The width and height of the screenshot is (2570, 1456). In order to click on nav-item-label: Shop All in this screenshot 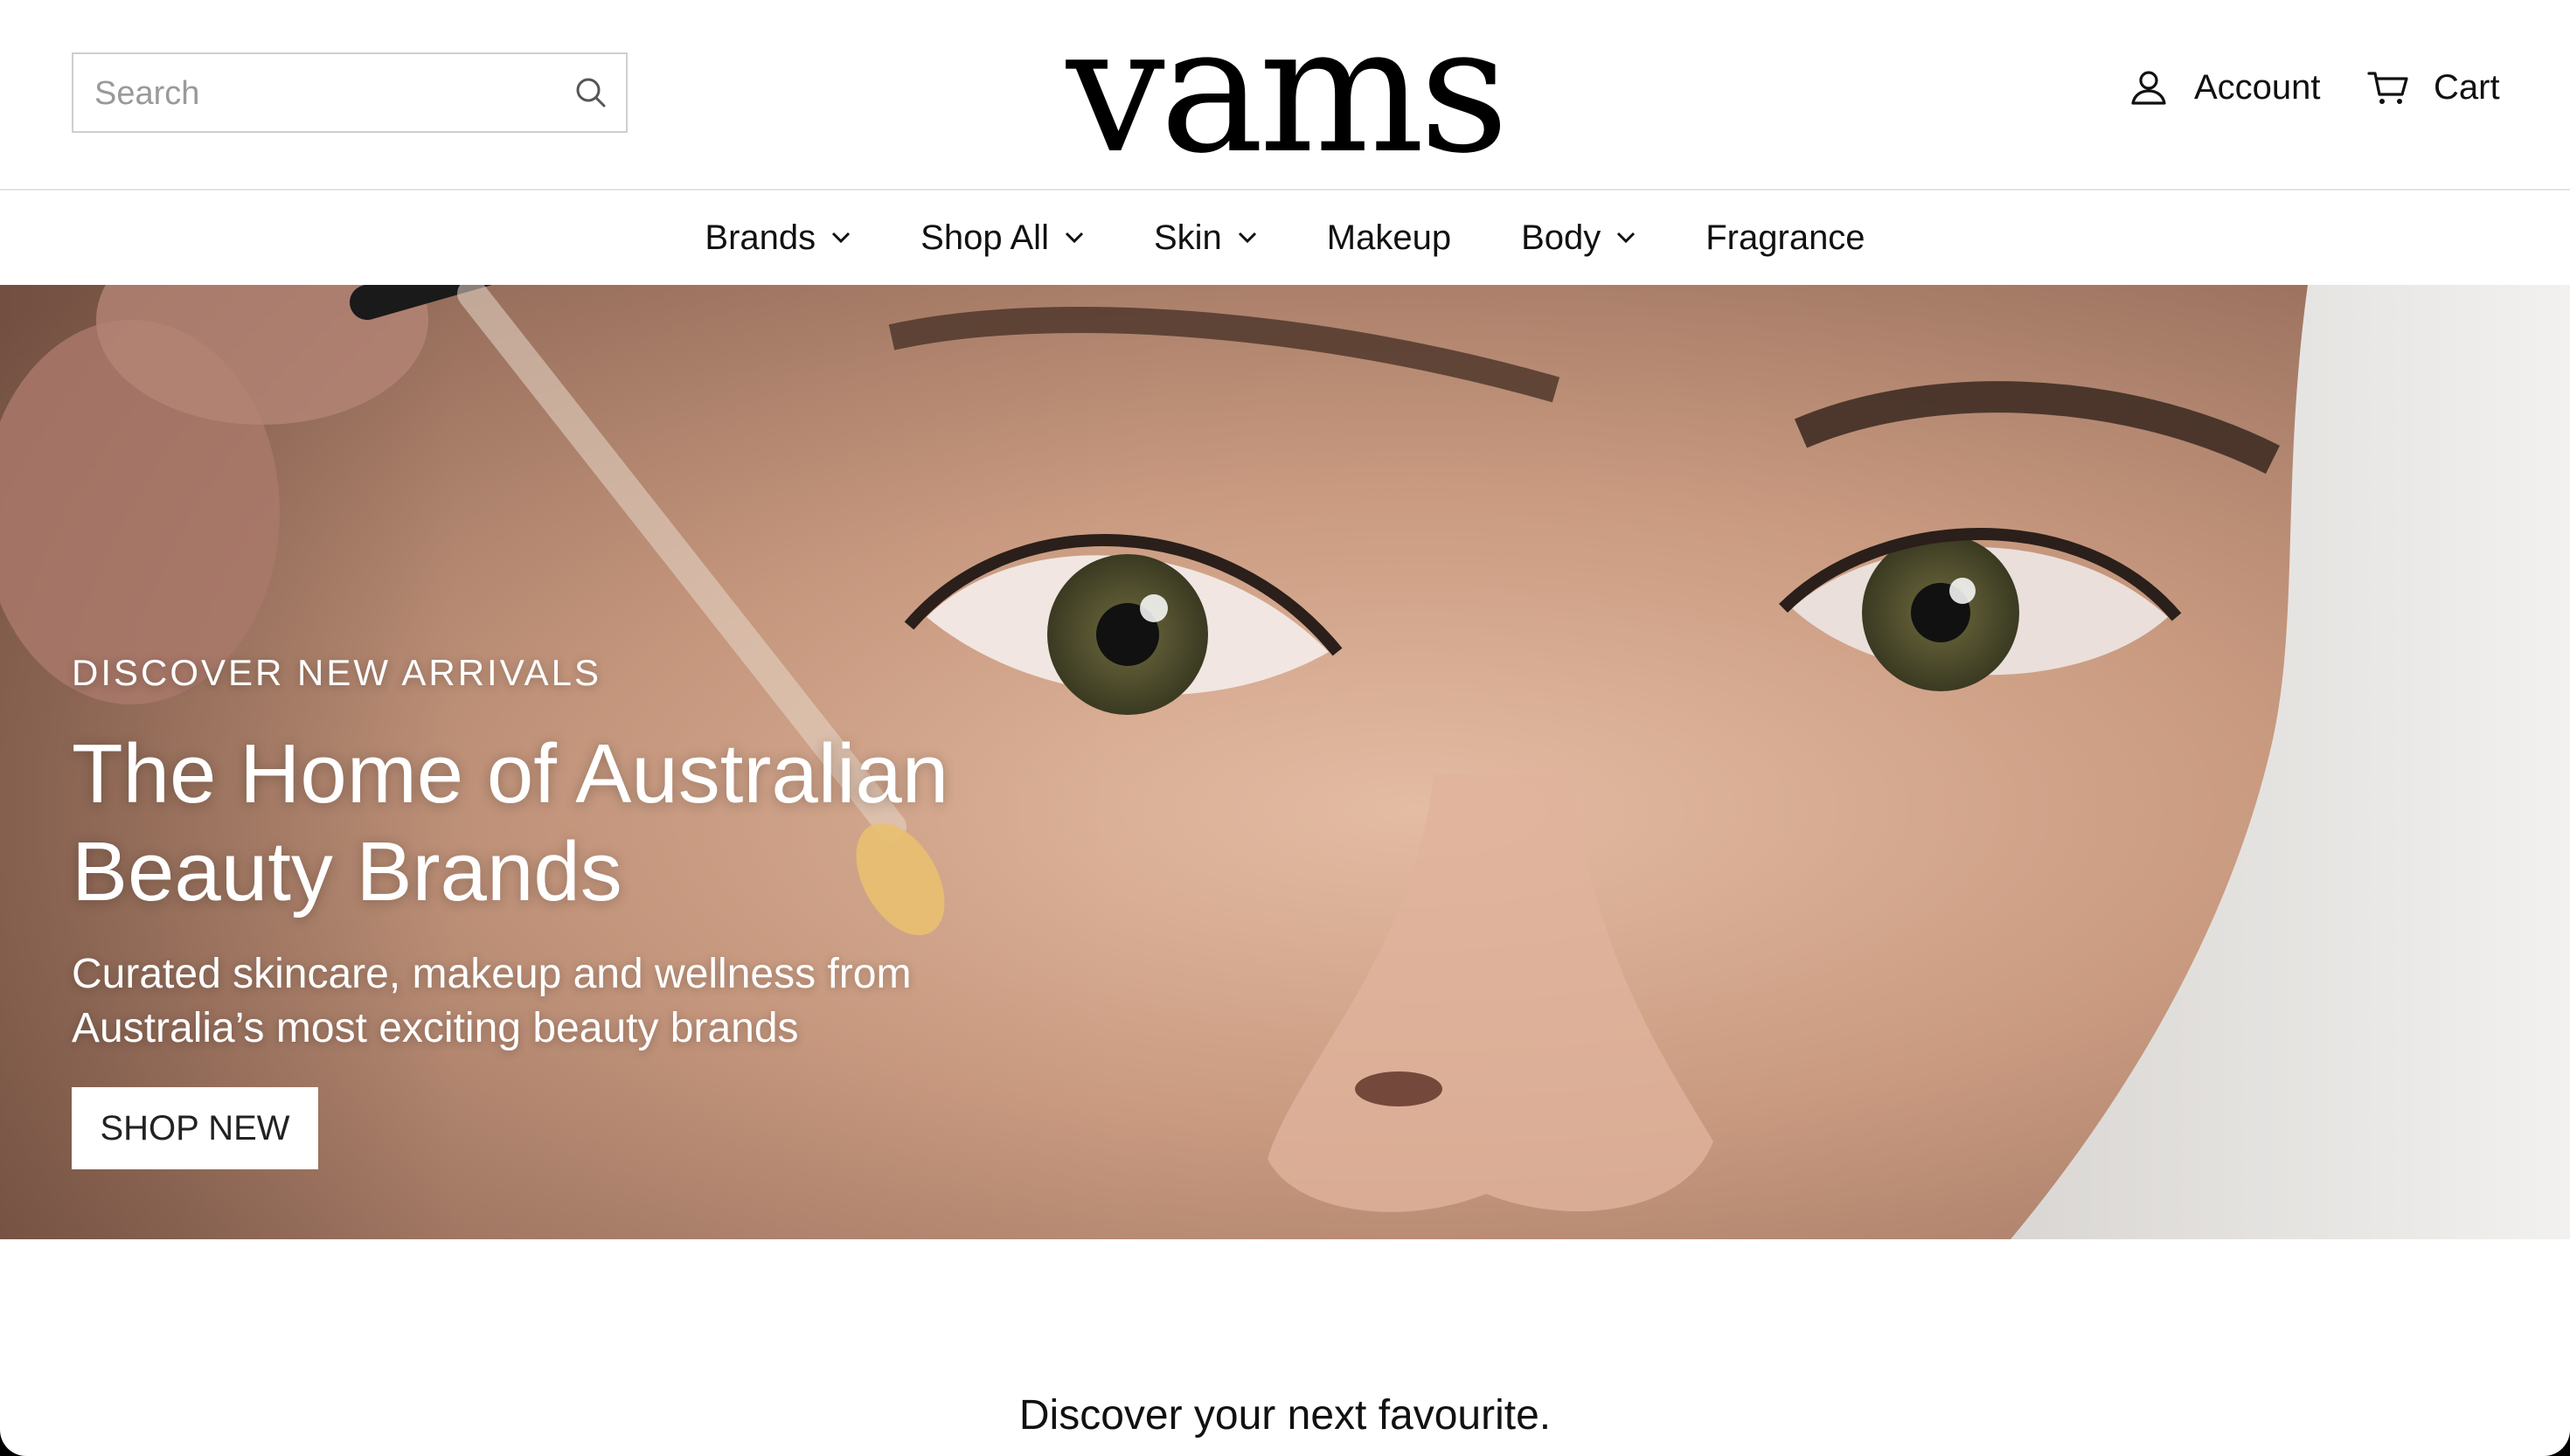, I will do `click(984, 237)`.